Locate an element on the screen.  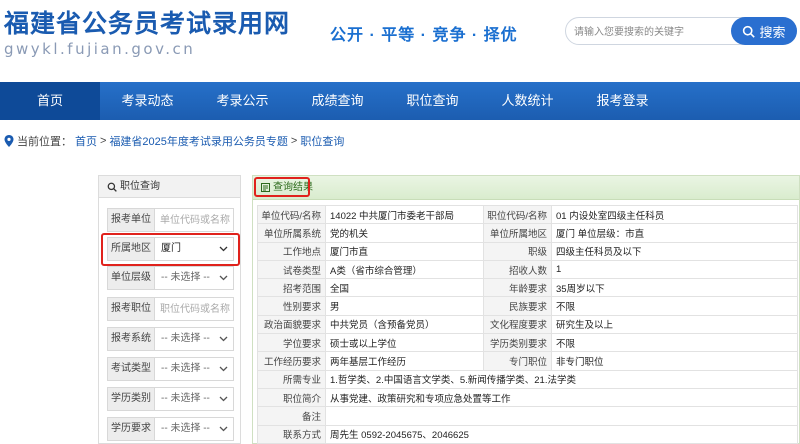
result-field-value: 研究生及以上 is located at coordinates (674, 324).